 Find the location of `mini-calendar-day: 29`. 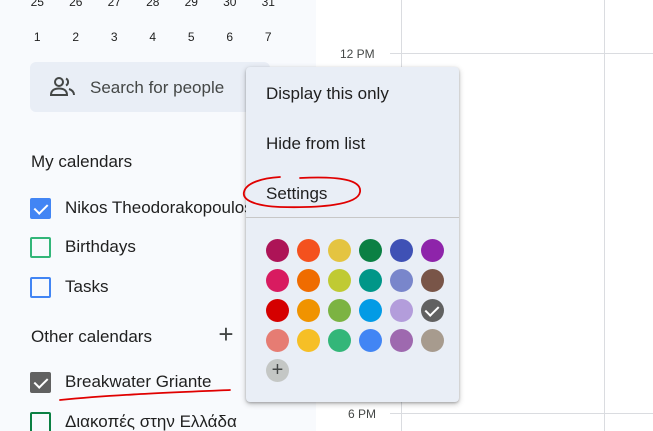

mini-calendar-day: 29 is located at coordinates (191, 4).